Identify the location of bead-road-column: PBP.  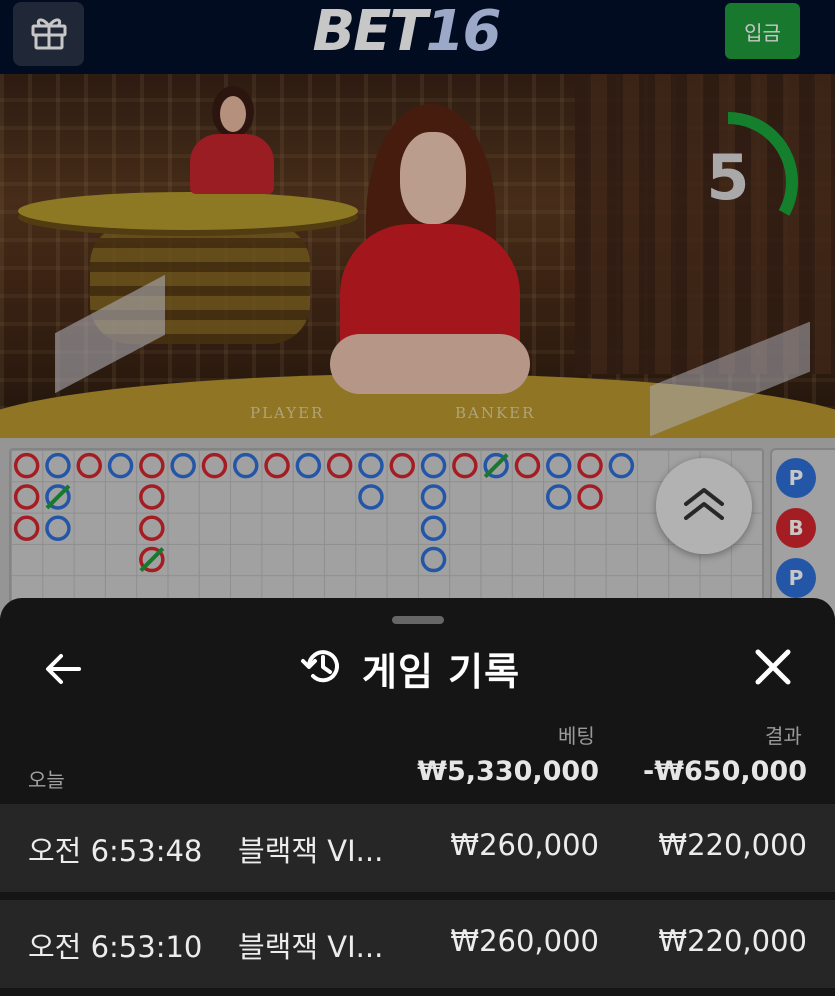
(802, 533).